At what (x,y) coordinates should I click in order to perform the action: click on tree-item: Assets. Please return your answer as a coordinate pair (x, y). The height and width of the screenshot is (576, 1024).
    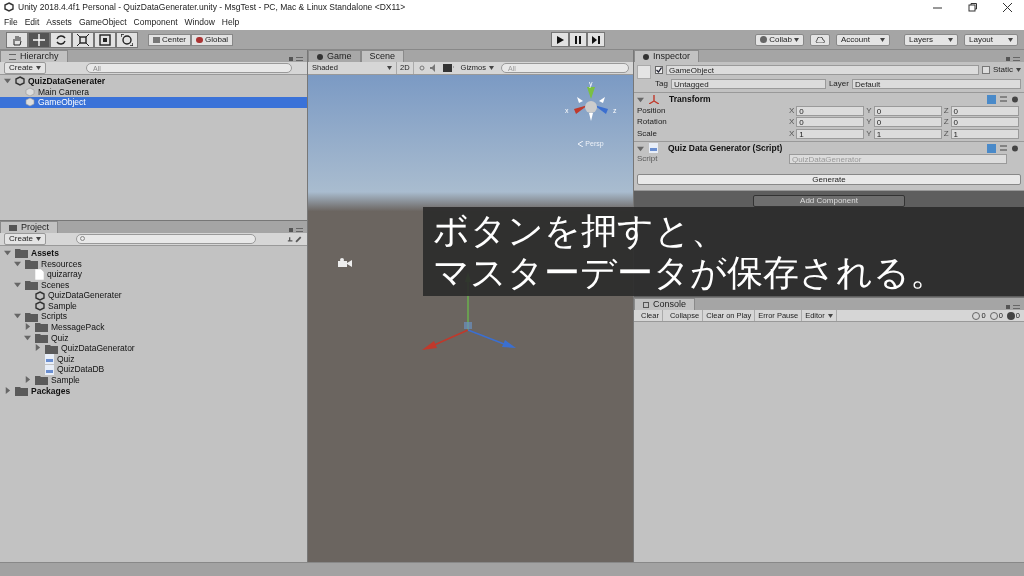
    Looking at the image, I should click on (153, 253).